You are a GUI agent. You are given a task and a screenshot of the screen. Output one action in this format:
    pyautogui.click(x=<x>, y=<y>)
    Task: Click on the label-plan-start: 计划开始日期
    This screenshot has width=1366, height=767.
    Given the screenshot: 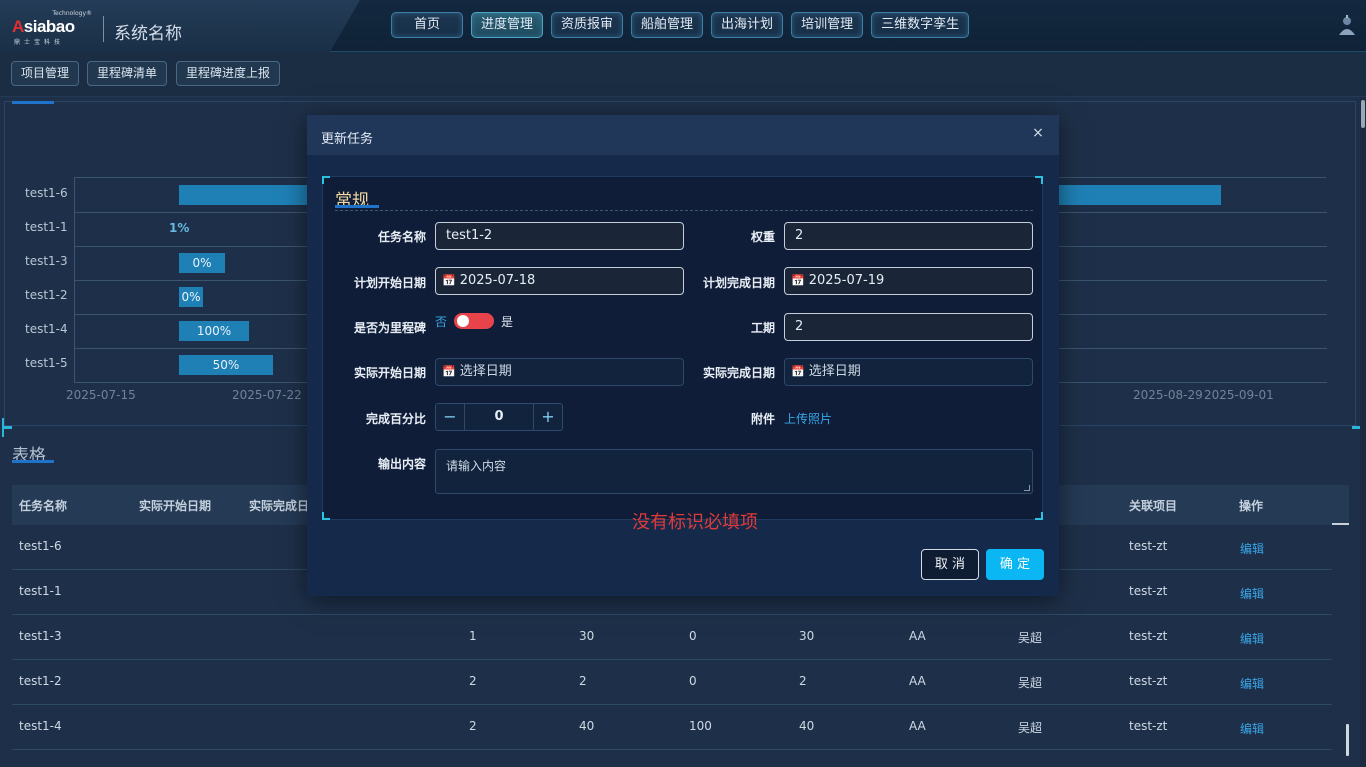 What is the action you would take?
    pyautogui.click(x=389, y=283)
    